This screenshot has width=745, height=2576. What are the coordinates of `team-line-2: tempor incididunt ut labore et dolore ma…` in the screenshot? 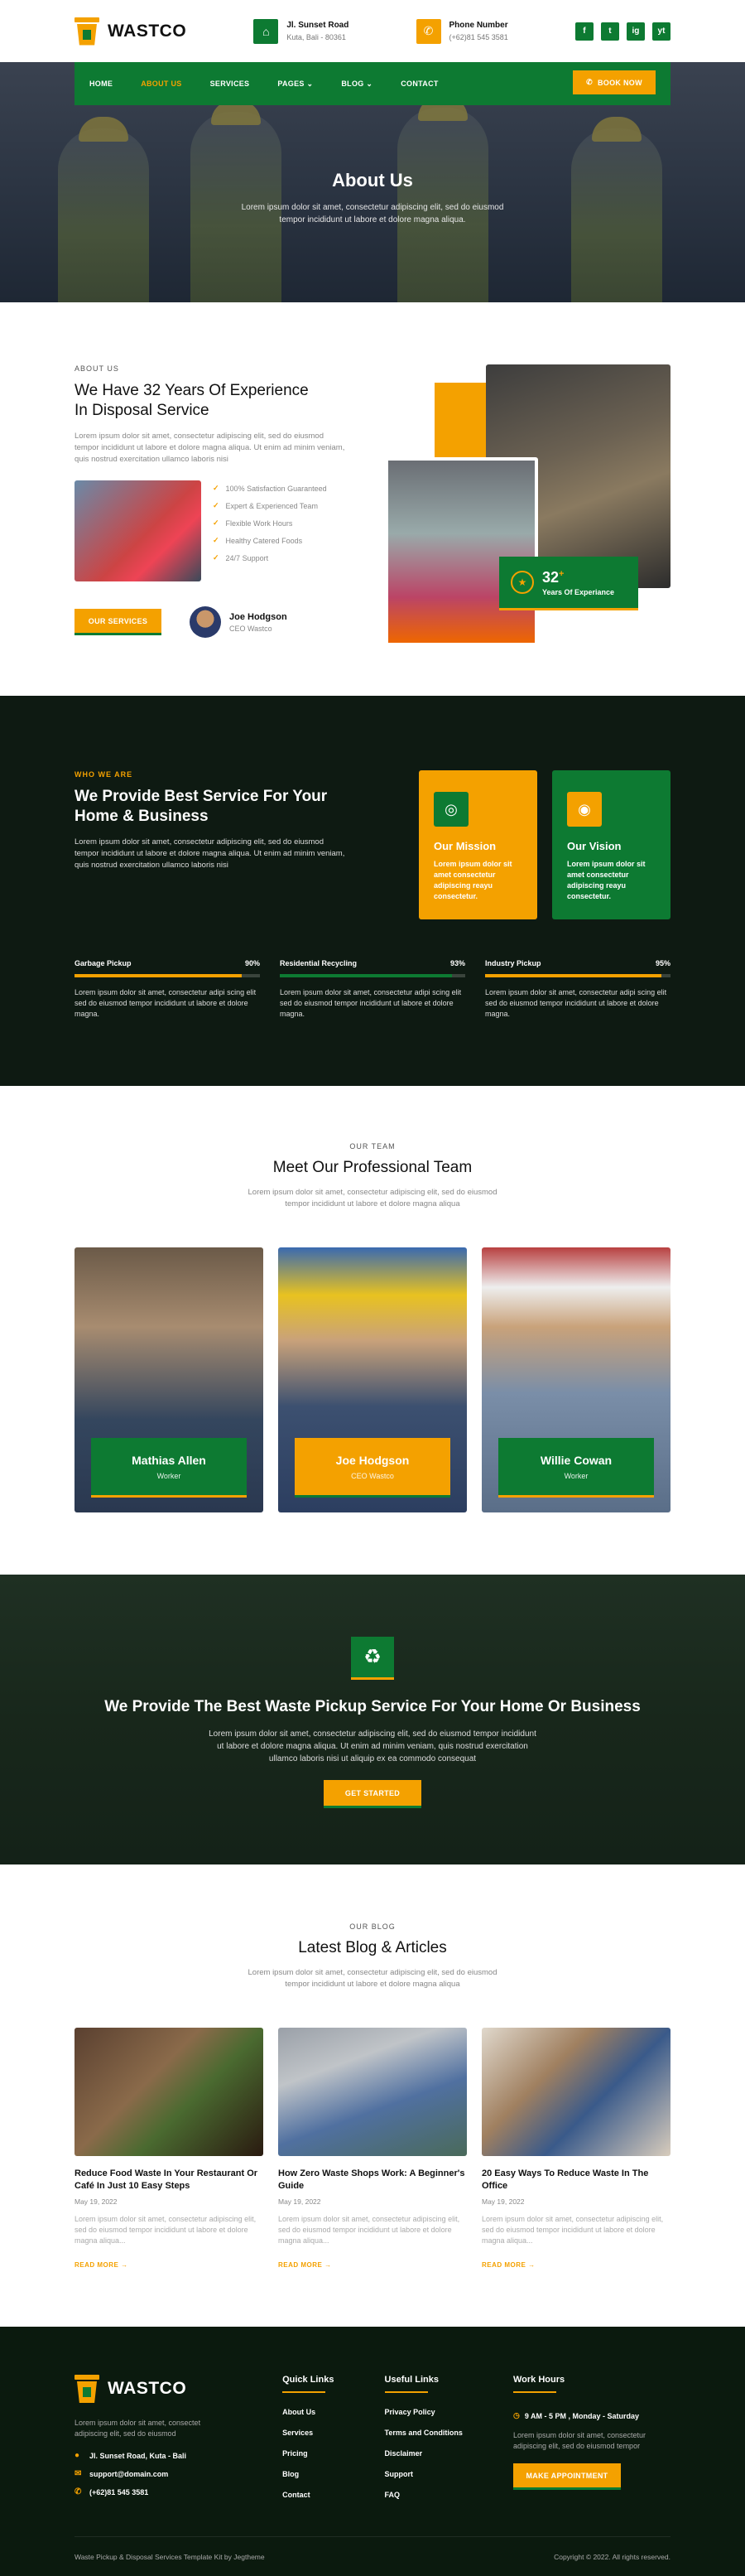 It's located at (372, 1204).